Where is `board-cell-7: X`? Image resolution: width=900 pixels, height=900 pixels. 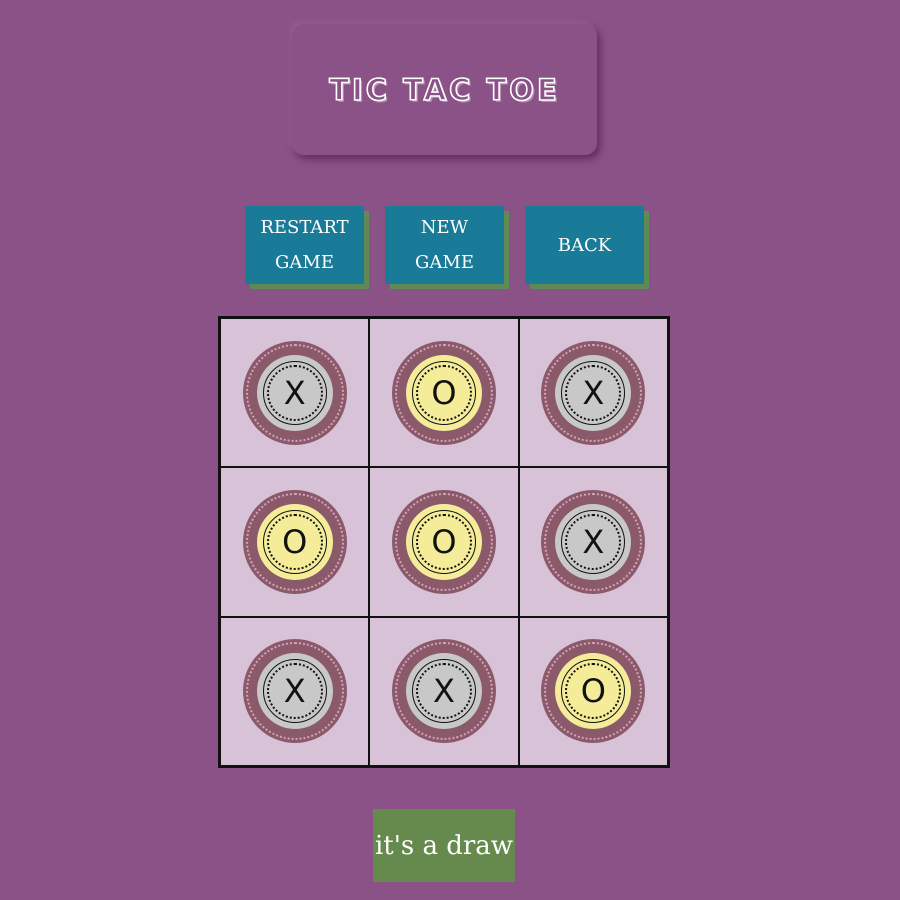 board-cell-7: X is located at coordinates (295, 691).